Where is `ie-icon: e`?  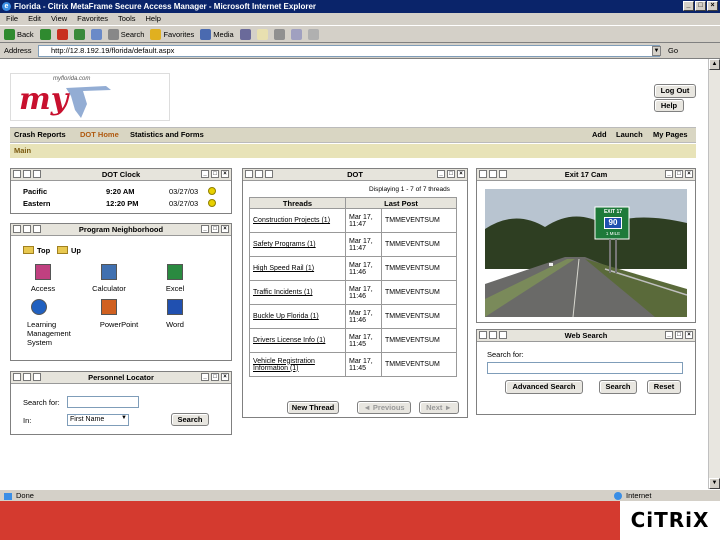 ie-icon: e is located at coordinates (6, 6).